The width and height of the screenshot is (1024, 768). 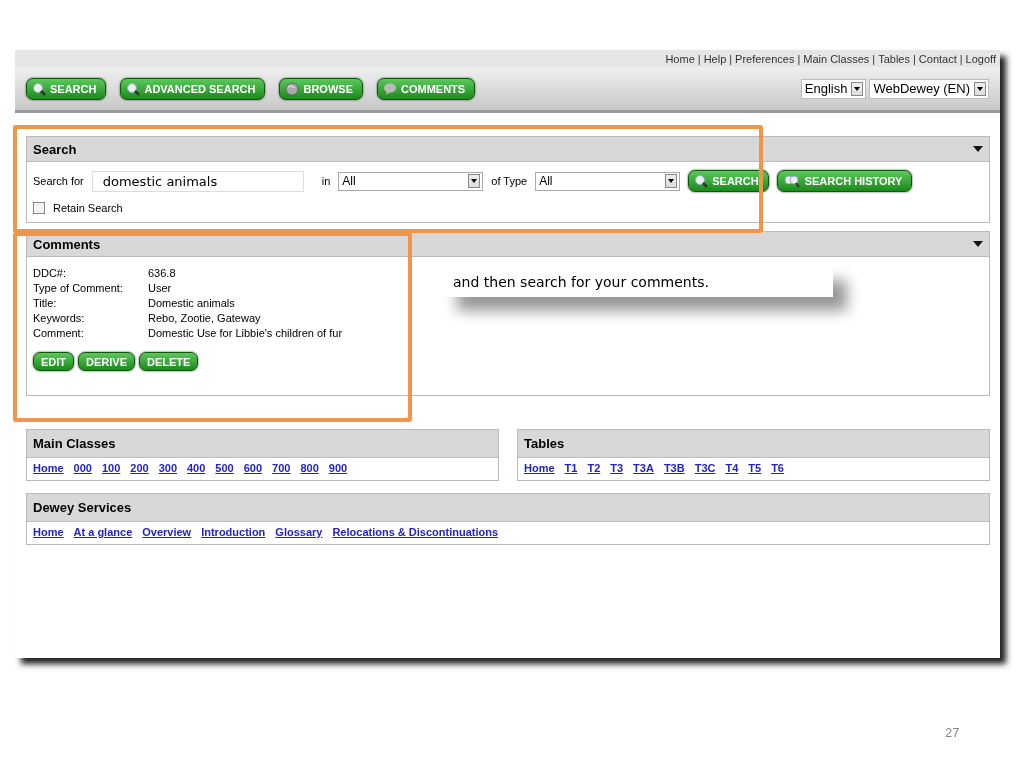 I want to click on service-link: Overview, so click(x=167, y=532).